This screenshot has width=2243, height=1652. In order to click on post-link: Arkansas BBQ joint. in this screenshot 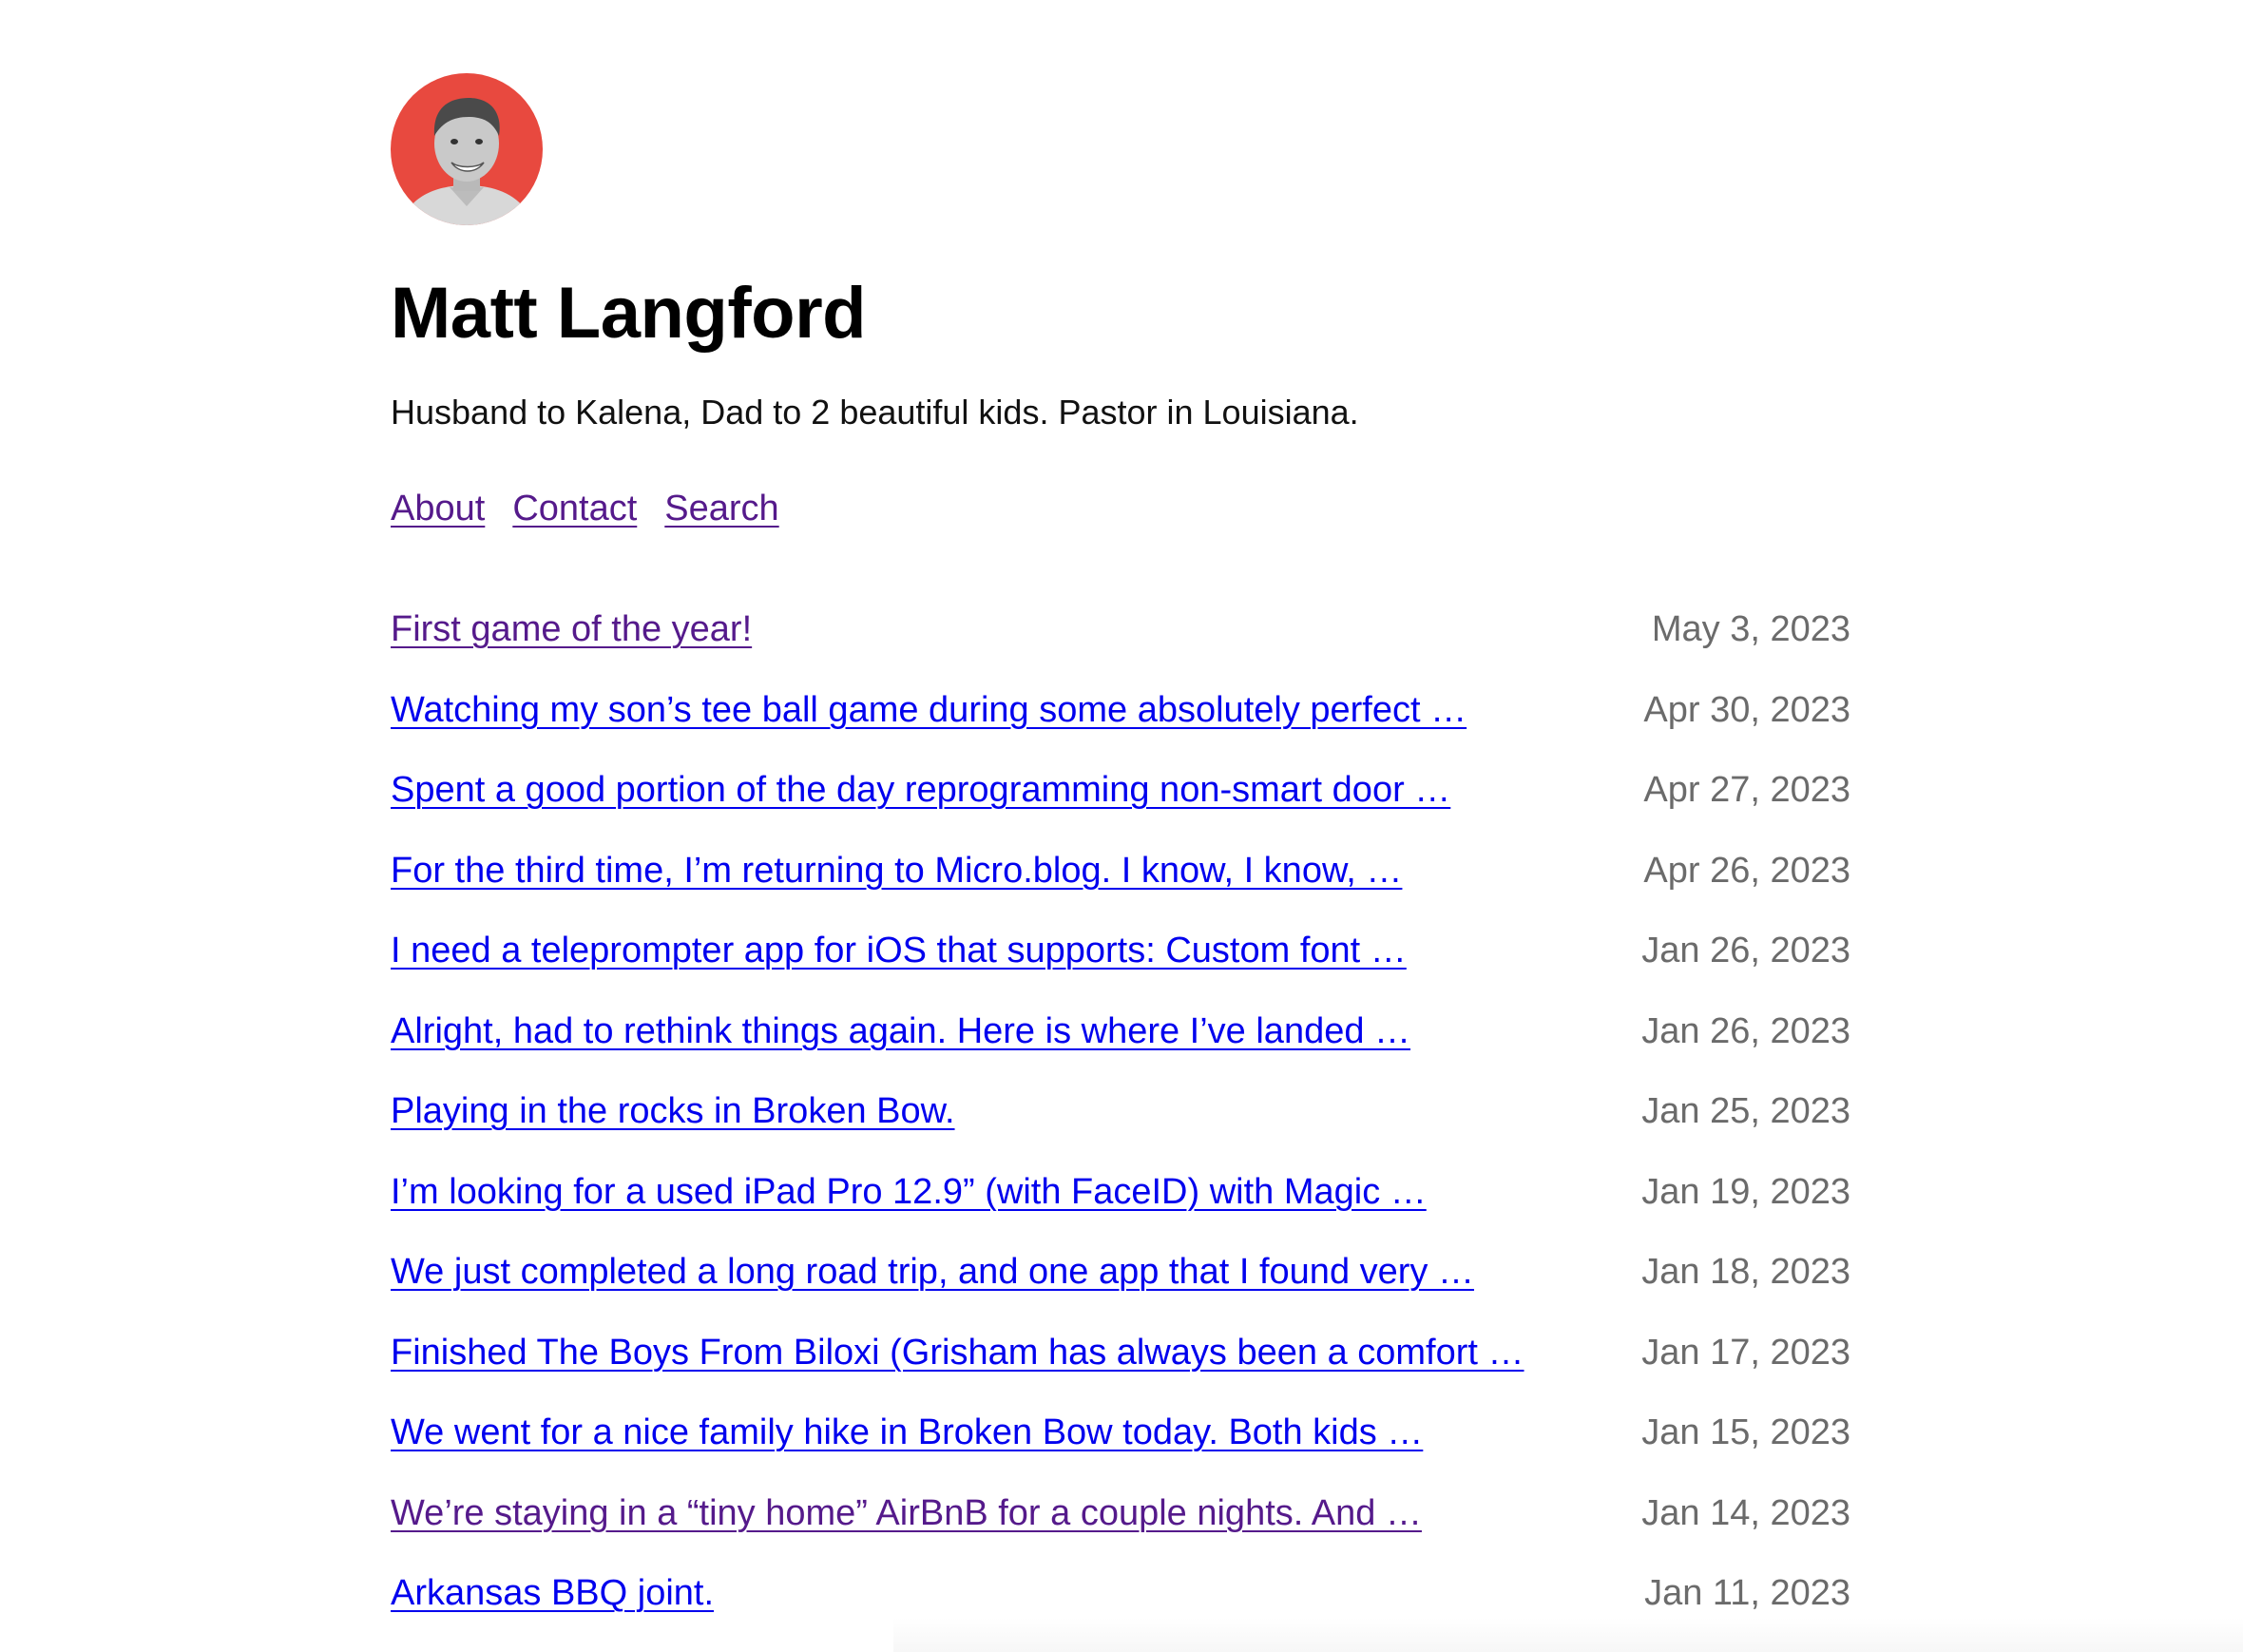, I will do `click(552, 1593)`.